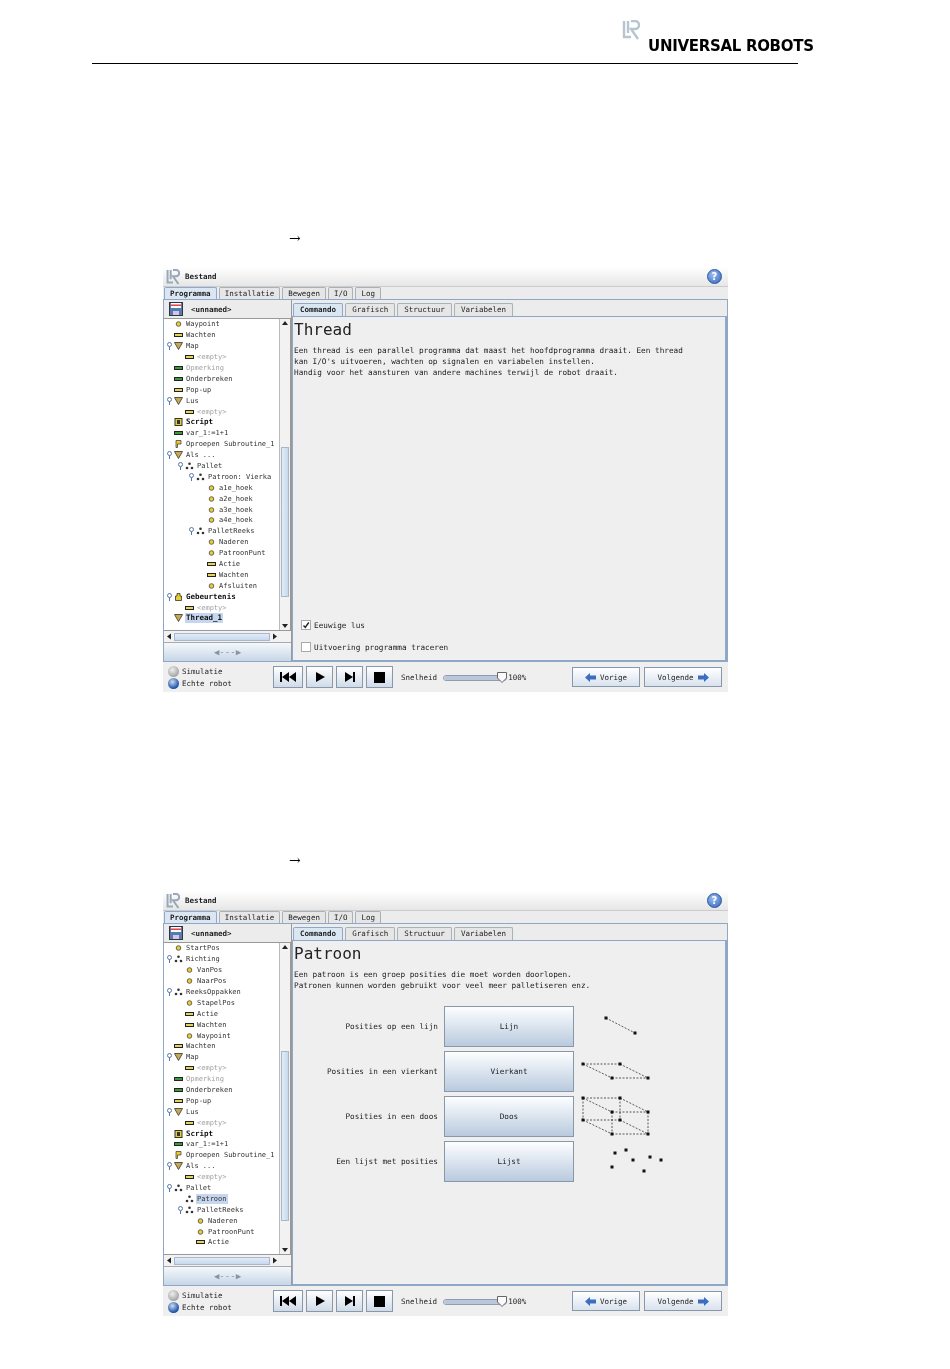  I want to click on panel-title: Patroon, so click(328, 954).